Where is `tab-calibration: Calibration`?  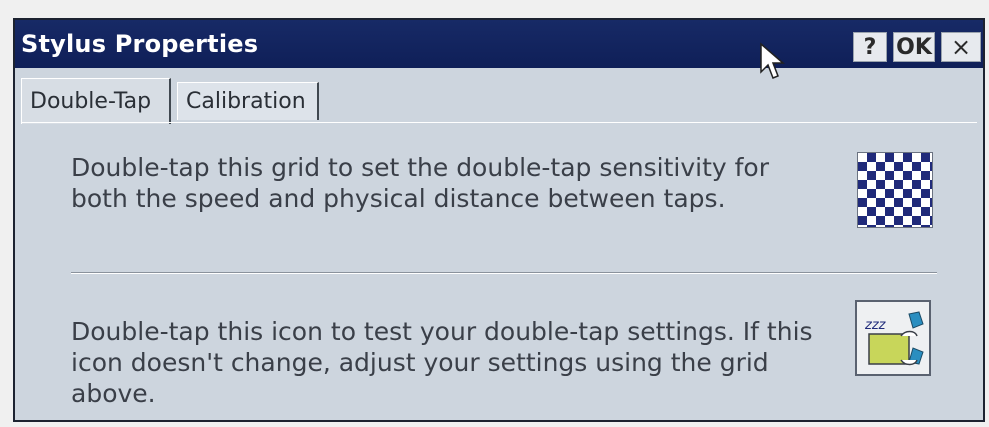 tab-calibration: Calibration is located at coordinates (248, 101).